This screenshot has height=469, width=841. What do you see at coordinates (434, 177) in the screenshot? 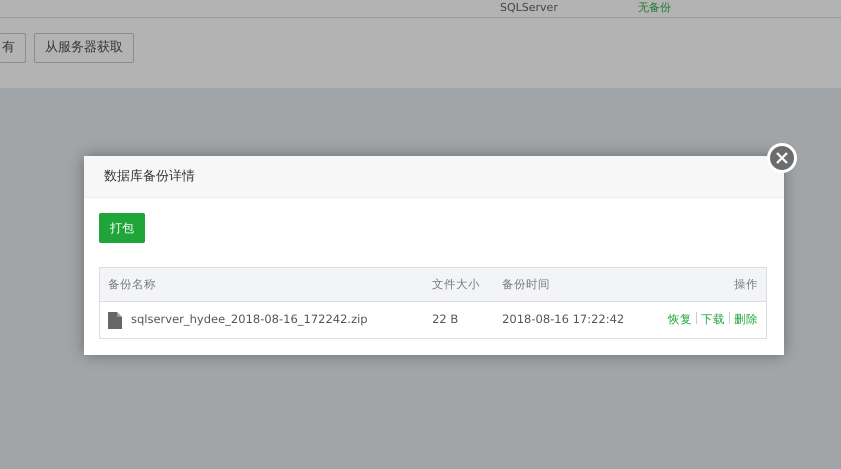
I see `dialog-title: 数据库备份详情` at bounding box center [434, 177].